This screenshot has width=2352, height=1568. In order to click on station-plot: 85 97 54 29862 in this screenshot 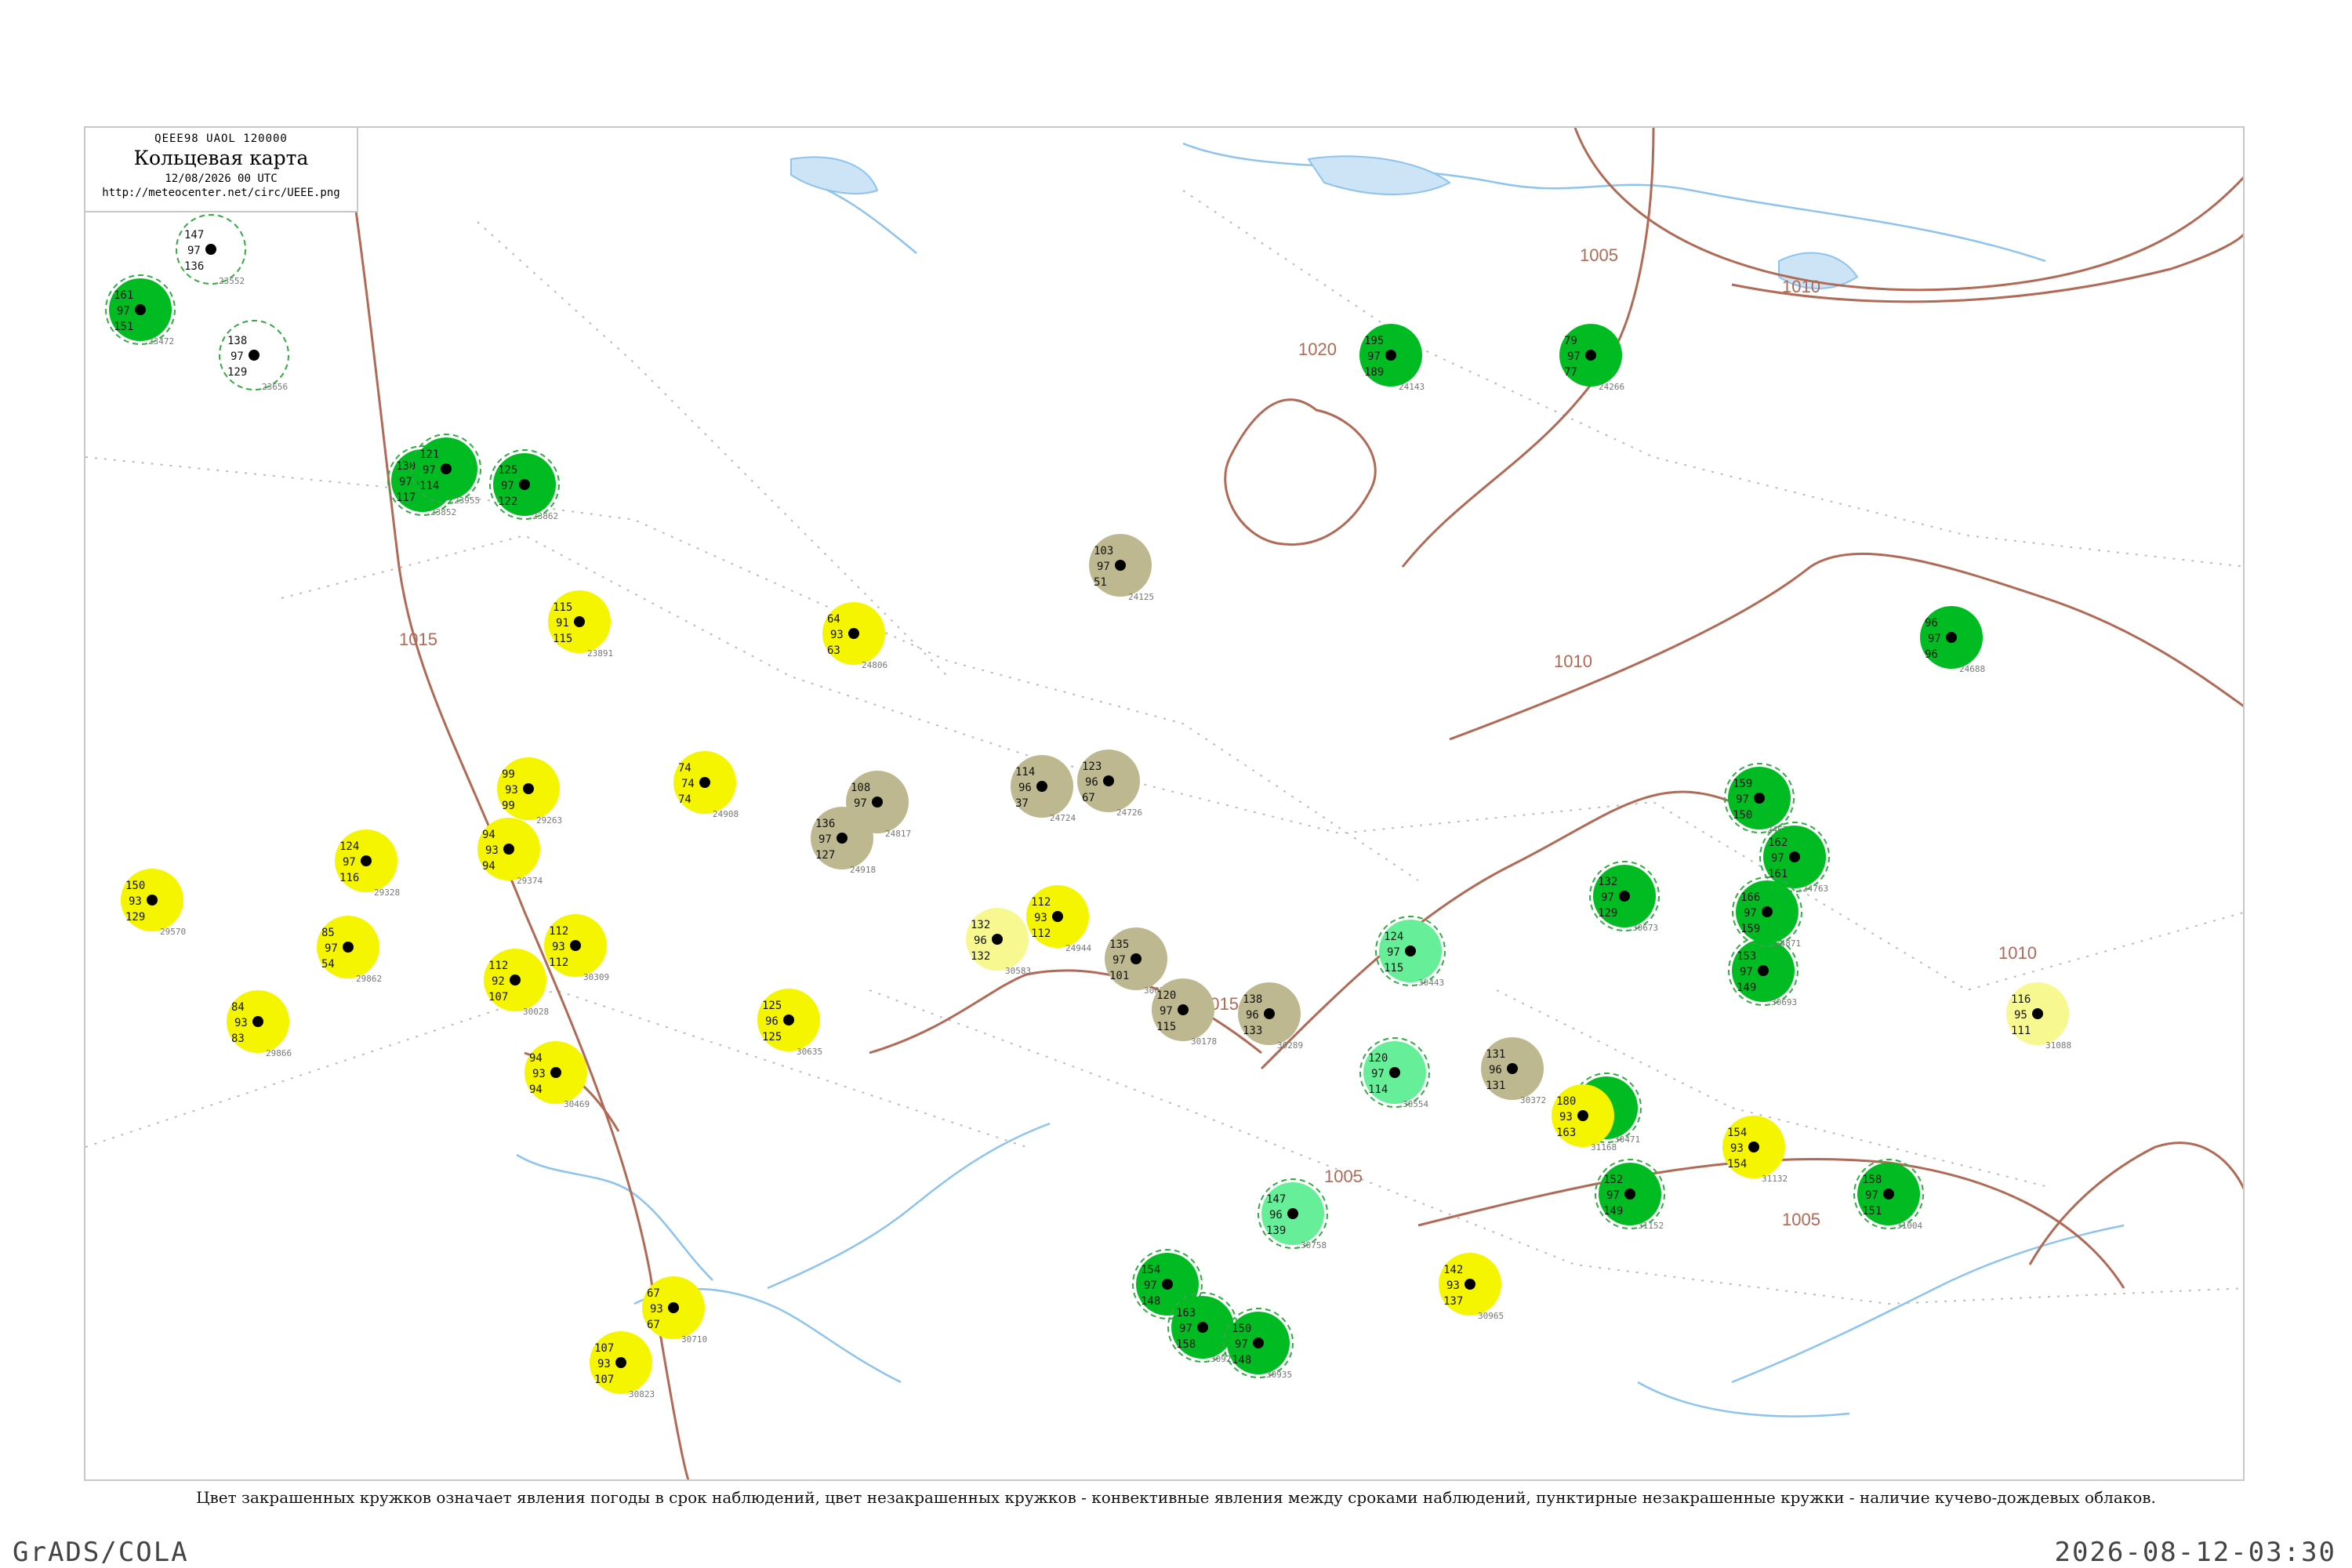, I will do `click(349, 950)`.